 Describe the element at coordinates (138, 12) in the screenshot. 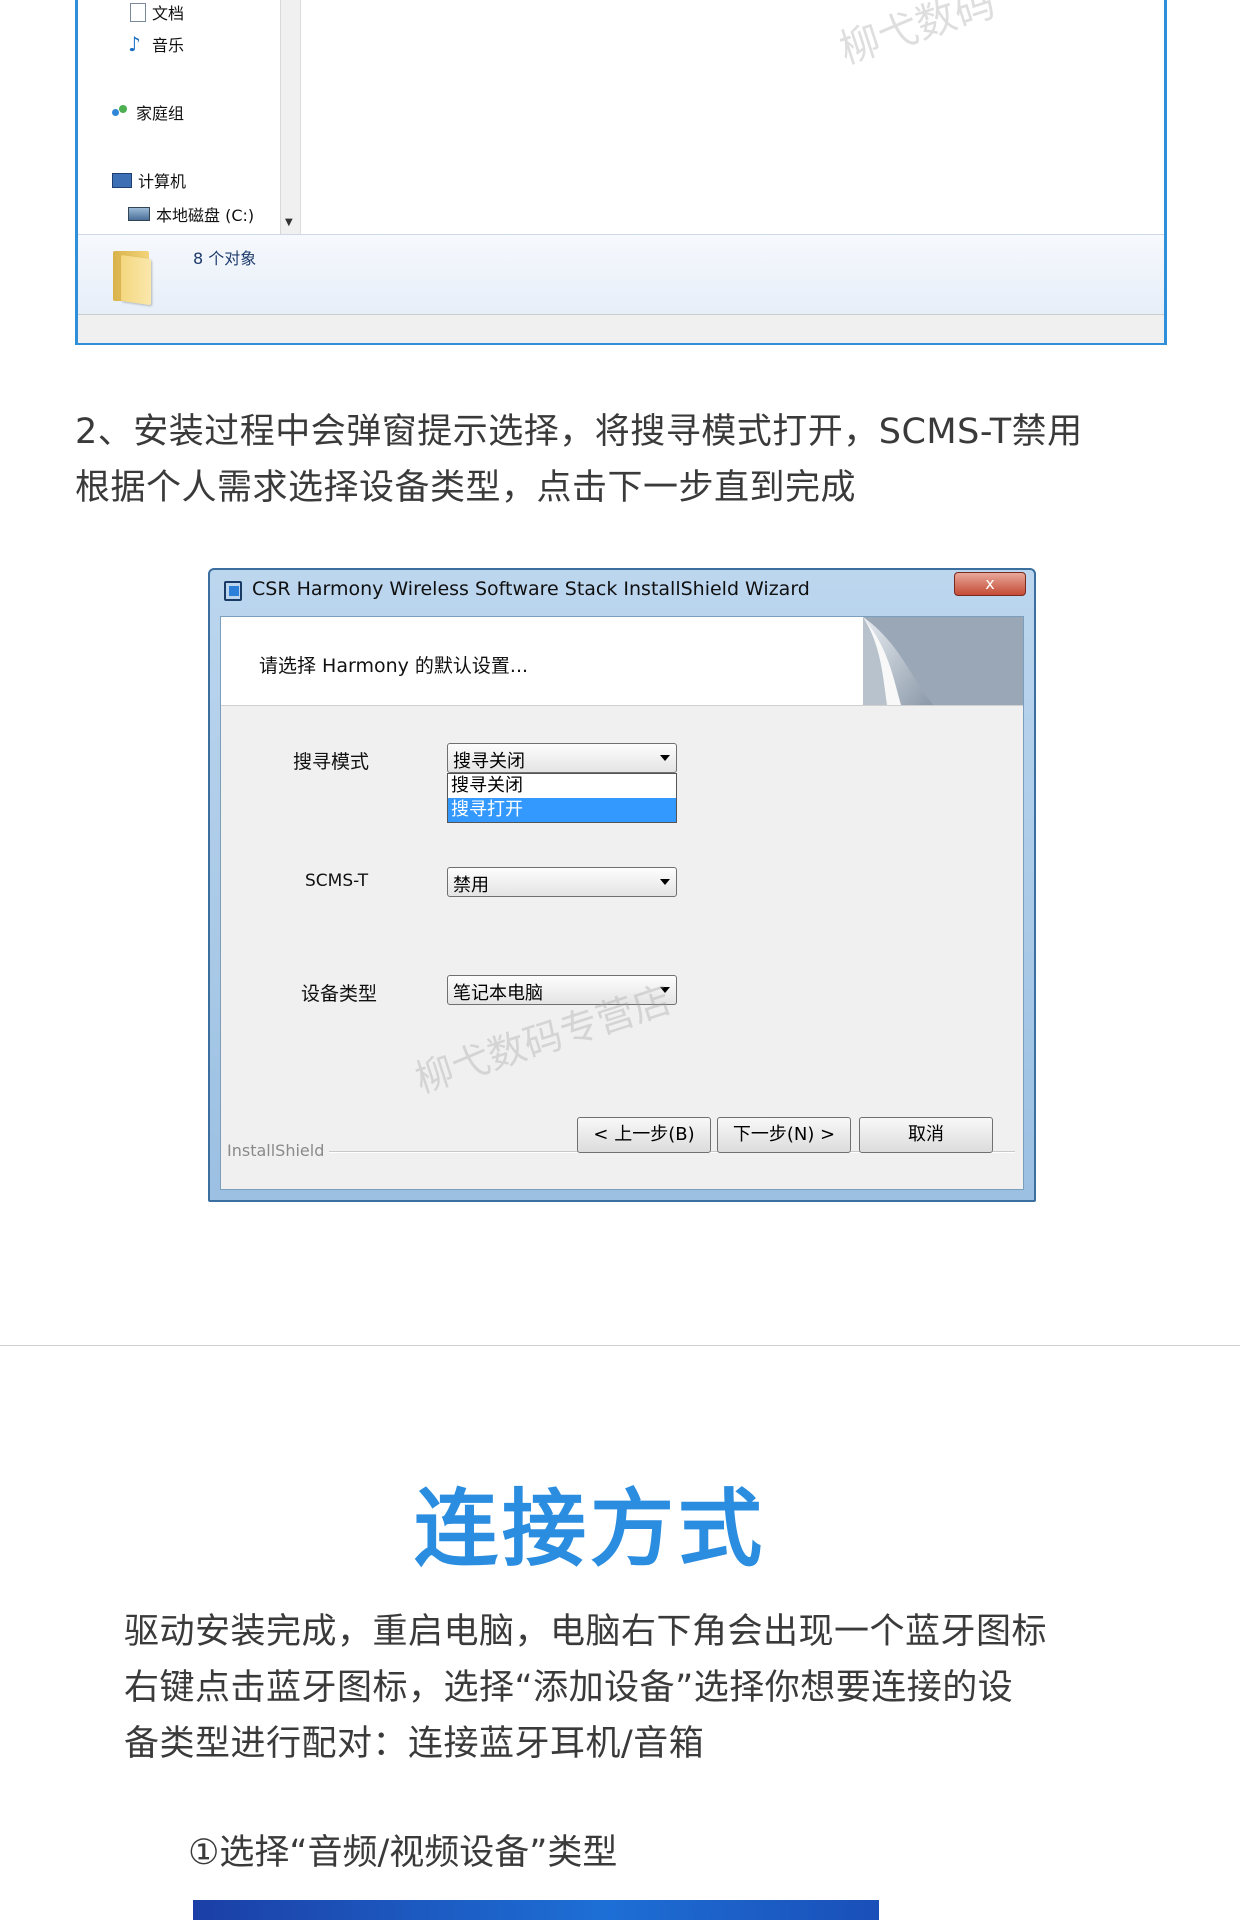

I see `document-icon` at that location.